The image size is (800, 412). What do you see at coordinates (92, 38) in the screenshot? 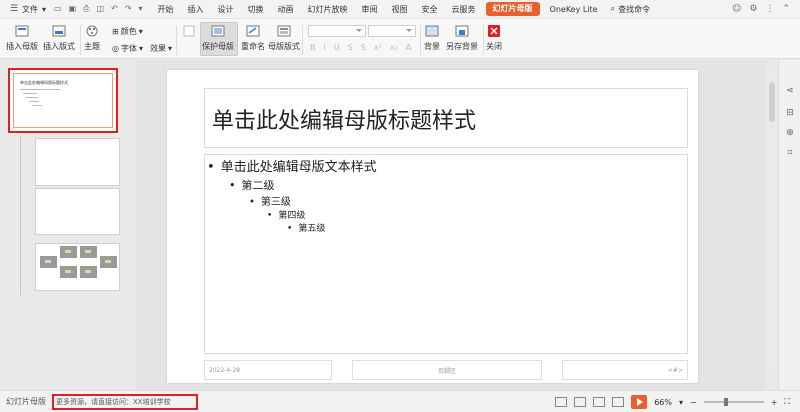
I see `theme-button: 主题` at bounding box center [92, 38].